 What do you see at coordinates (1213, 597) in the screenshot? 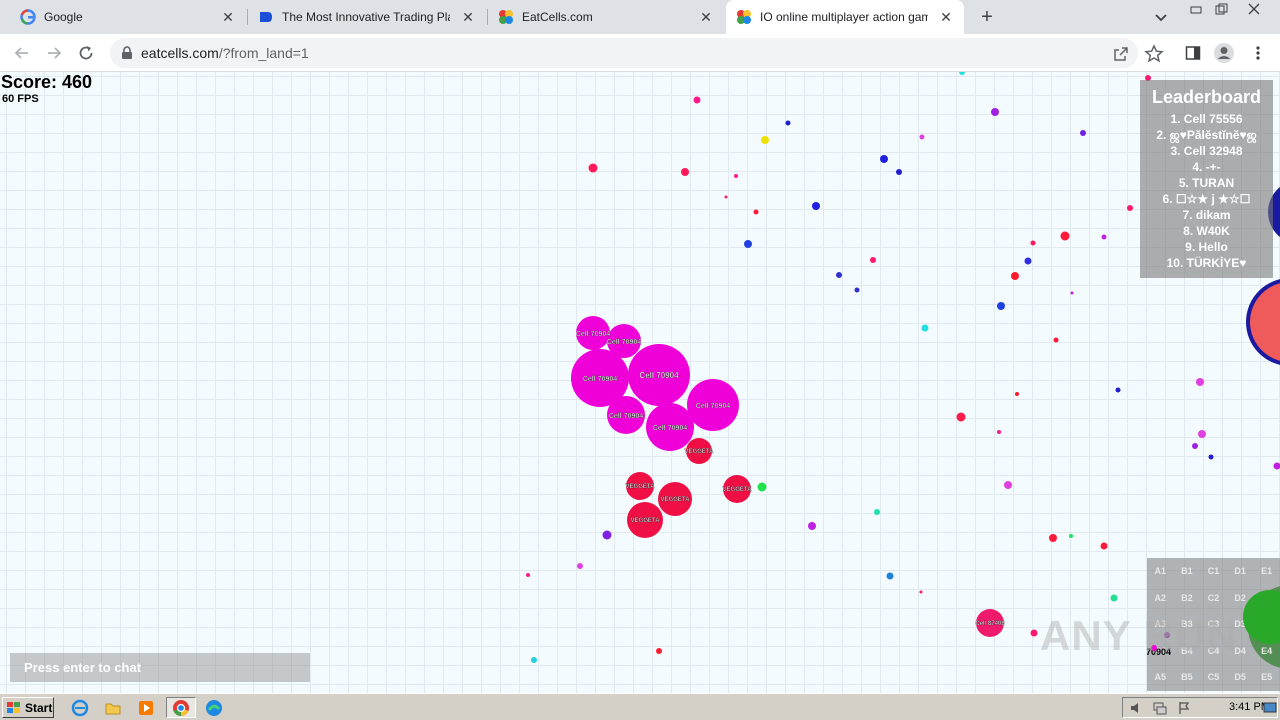
I see `minimap-cell: C2` at bounding box center [1213, 597].